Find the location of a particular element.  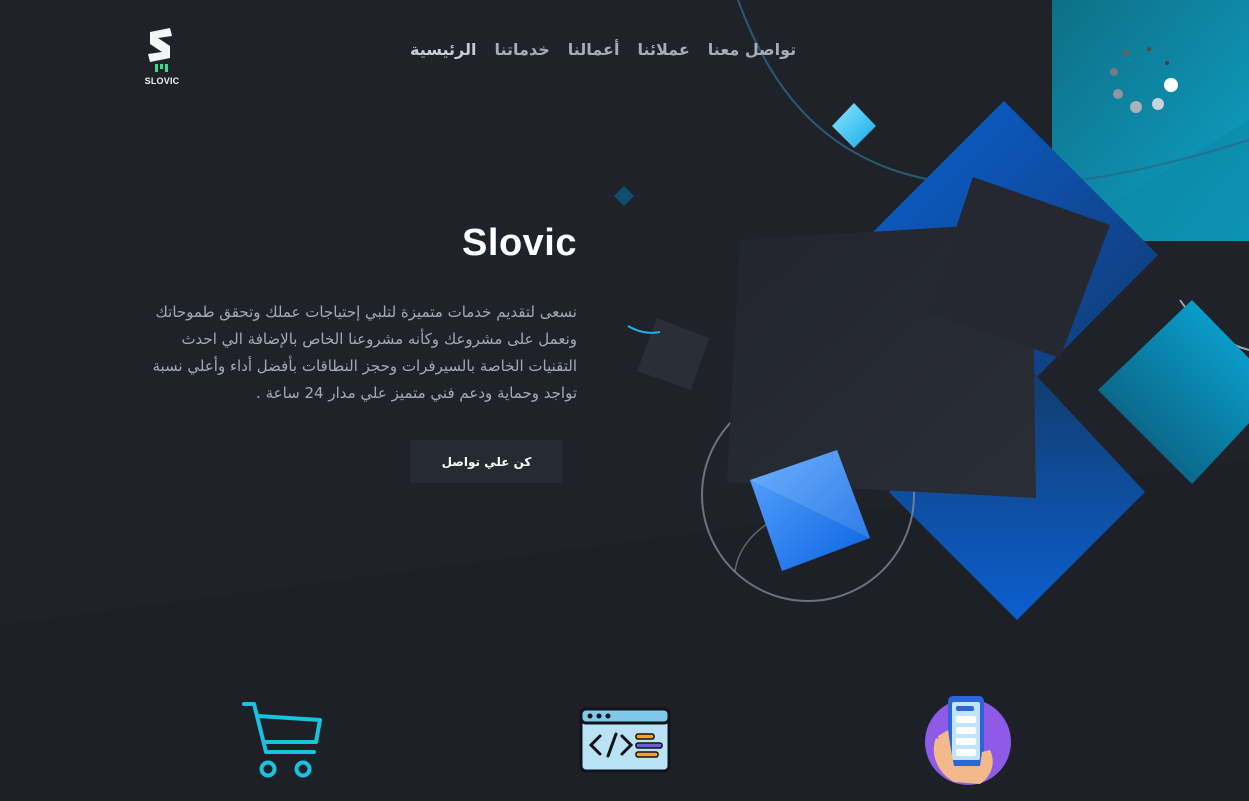

nav-item-works: أعمالنا is located at coordinates (594, 52).